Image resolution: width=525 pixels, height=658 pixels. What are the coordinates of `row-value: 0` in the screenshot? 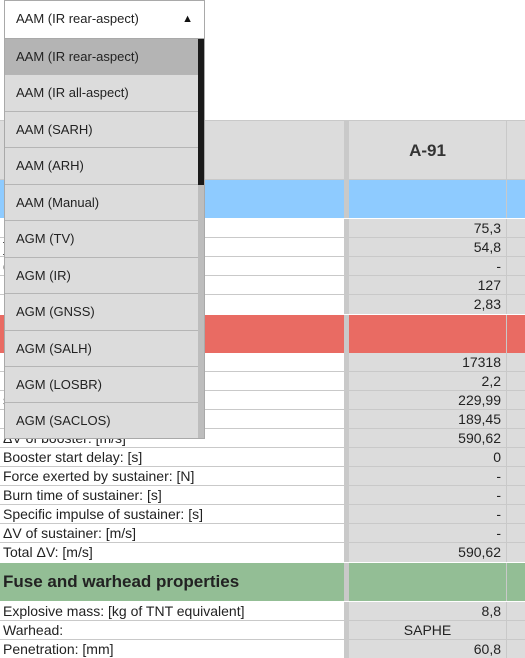 It's located at (427, 457).